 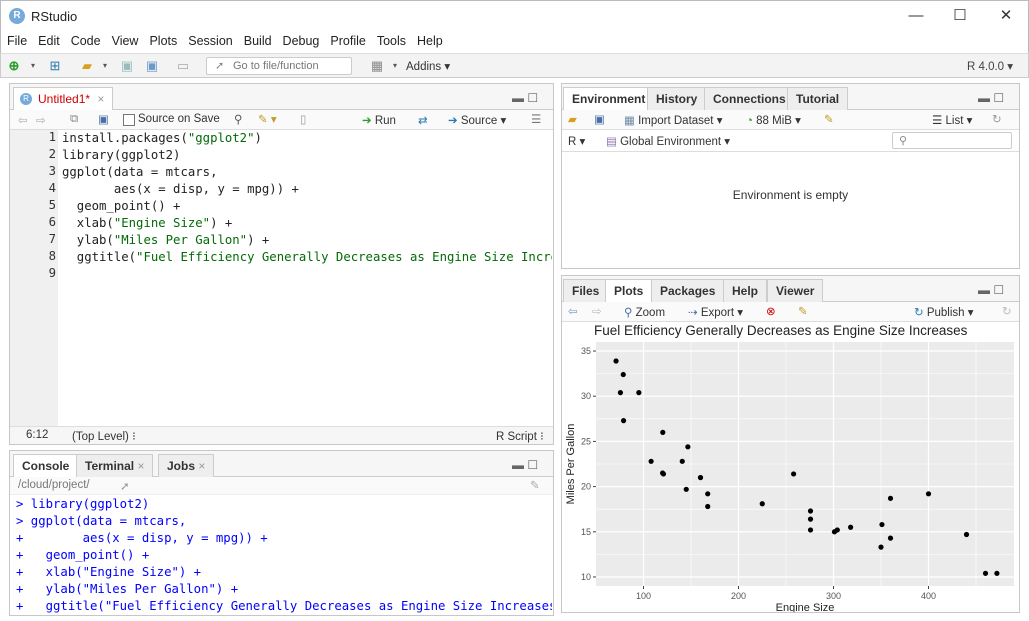 What do you see at coordinates (16, 41) in the screenshot?
I see `menu-file: File` at bounding box center [16, 41].